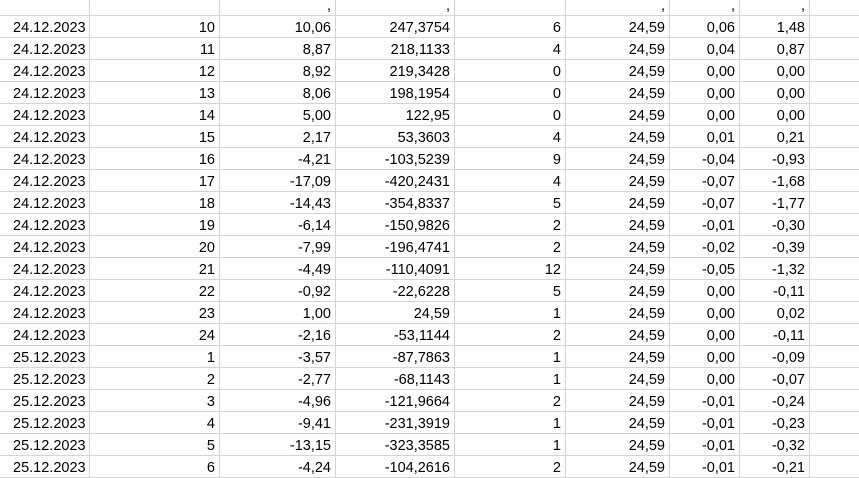  I want to click on cell-col-8: -1,68, so click(775, 181).